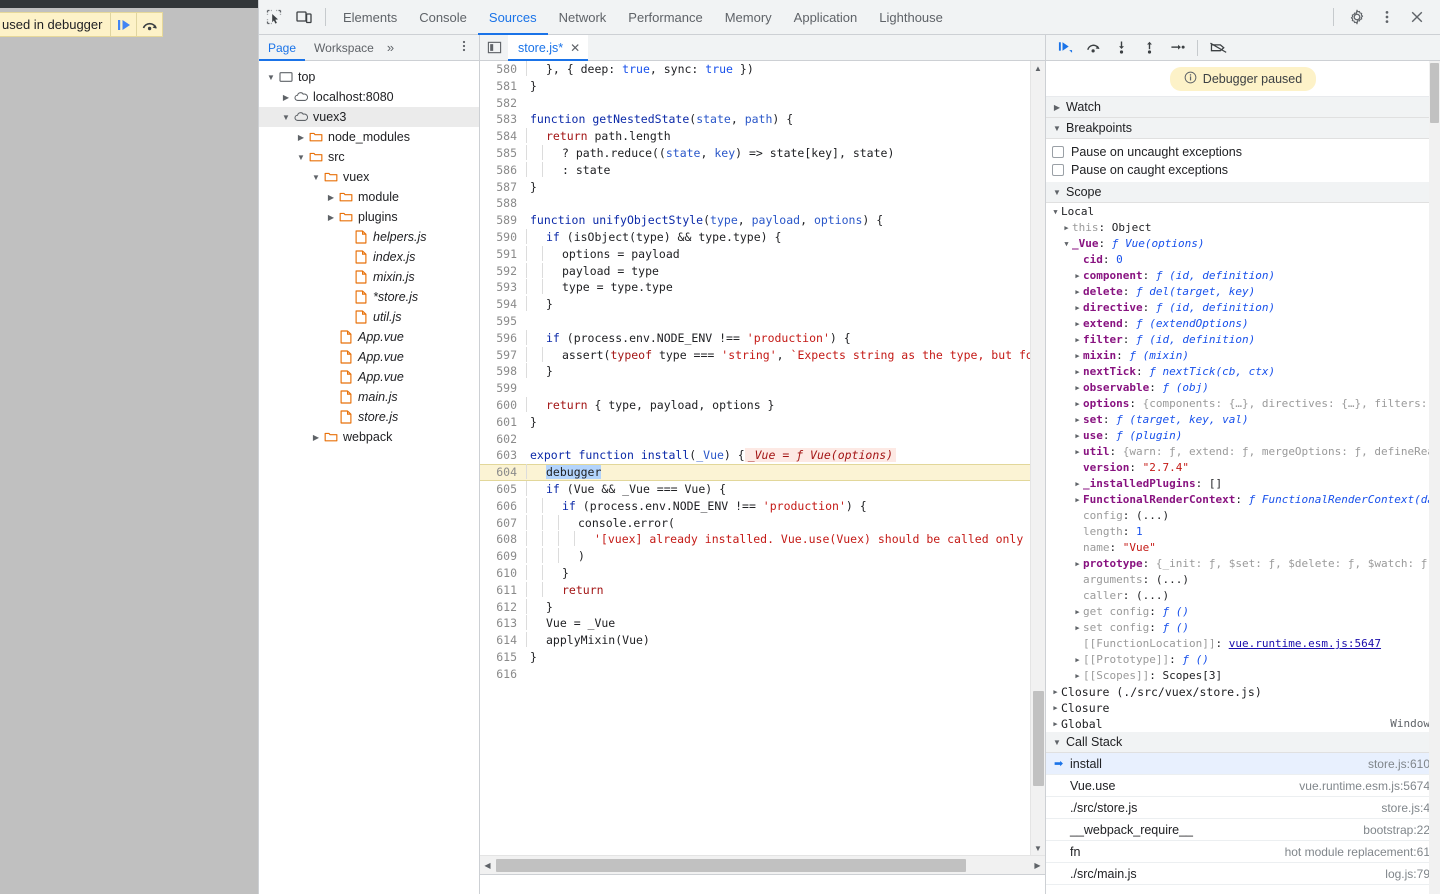 The width and height of the screenshot is (1440, 894). What do you see at coordinates (123, 24) in the screenshot?
I see `resume-script-icon` at bounding box center [123, 24].